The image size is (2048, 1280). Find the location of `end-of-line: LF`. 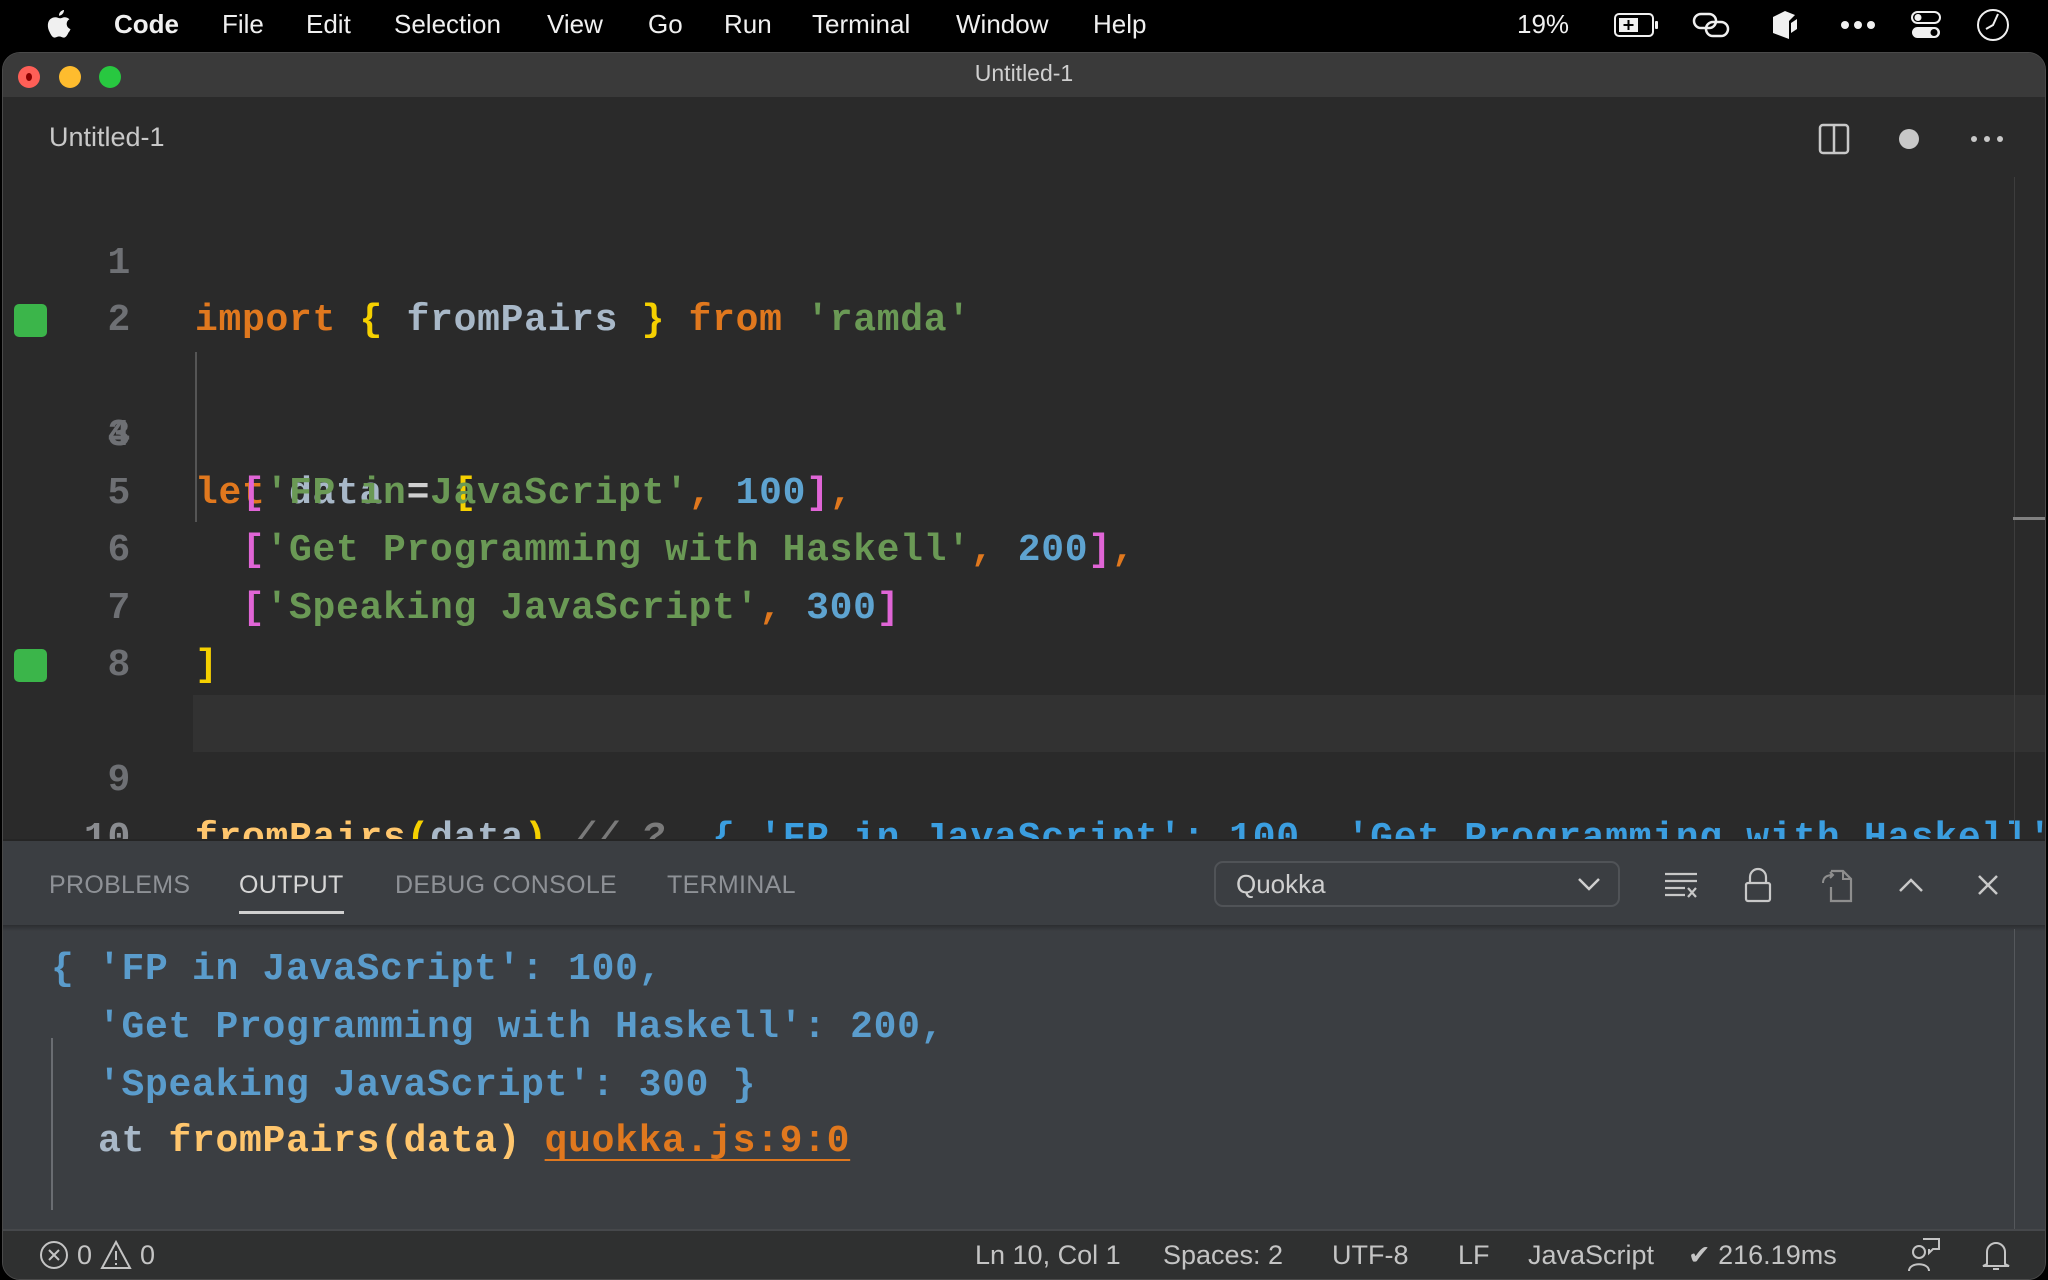

end-of-line: LF is located at coordinates (1474, 1255).